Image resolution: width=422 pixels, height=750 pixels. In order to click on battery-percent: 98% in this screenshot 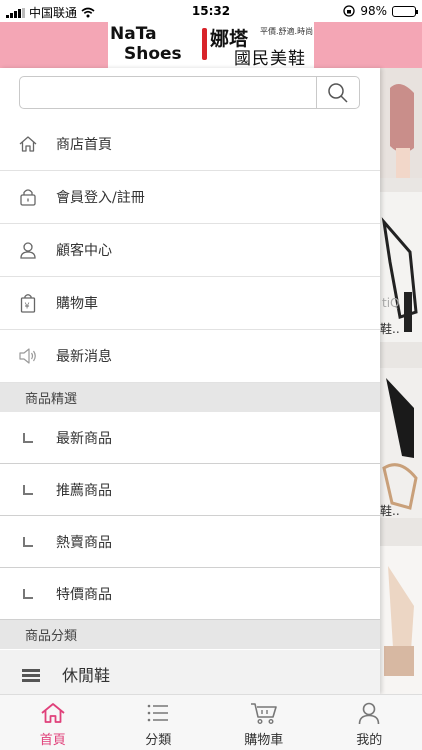, I will do `click(373, 11)`.